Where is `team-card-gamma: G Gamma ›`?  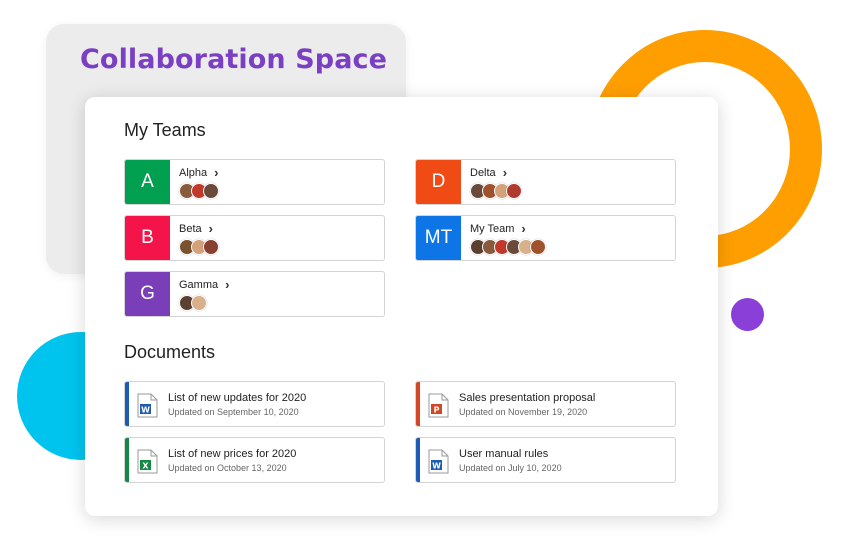
team-card-gamma: G Gamma › is located at coordinates (254, 294).